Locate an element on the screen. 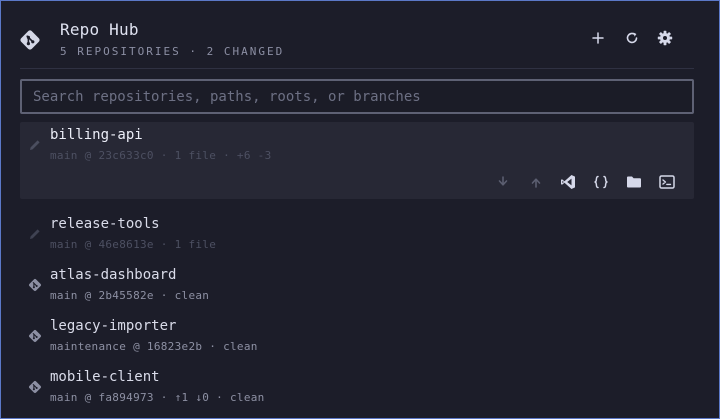  repo-row-release-tools: release-tools main @ 46e8613e · 1 file is located at coordinates (357, 236).